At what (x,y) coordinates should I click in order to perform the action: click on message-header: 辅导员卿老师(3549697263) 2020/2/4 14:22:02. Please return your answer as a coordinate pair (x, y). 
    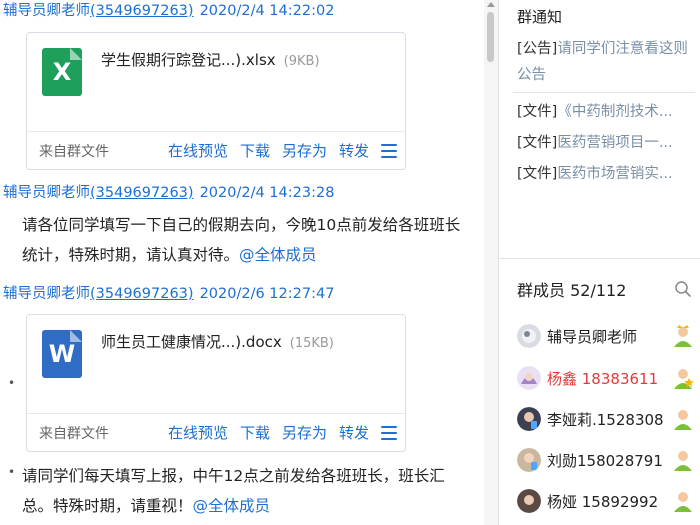
    Looking at the image, I should click on (168, 11).